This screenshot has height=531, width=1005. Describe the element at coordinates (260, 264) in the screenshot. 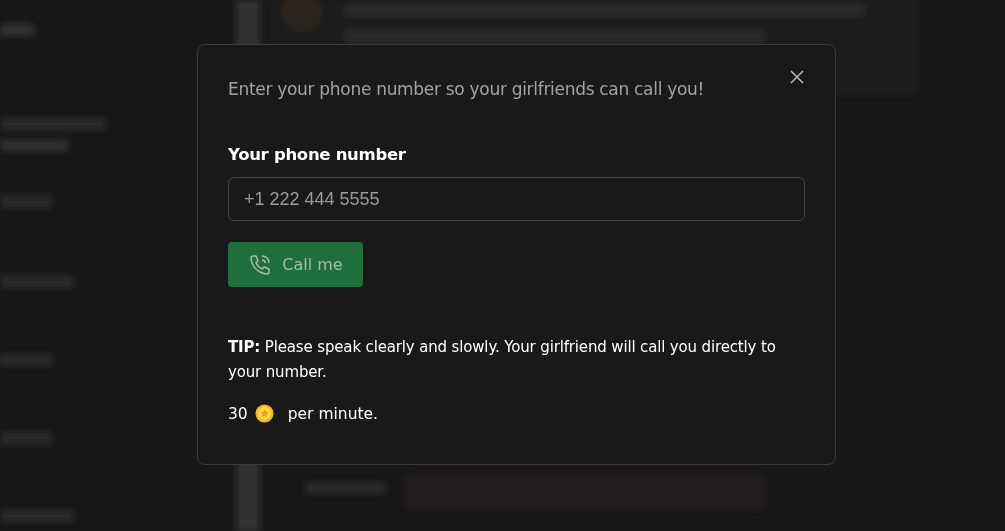

I see `phone-icon` at that location.